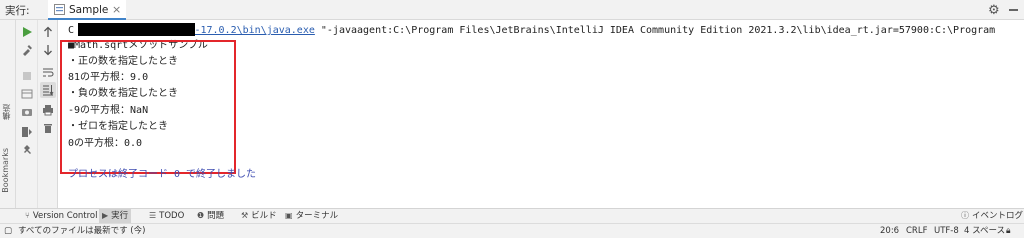 The height and width of the screenshot is (240, 1024). What do you see at coordinates (916, 231) in the screenshot?
I see `line-separator: CRLF` at bounding box center [916, 231].